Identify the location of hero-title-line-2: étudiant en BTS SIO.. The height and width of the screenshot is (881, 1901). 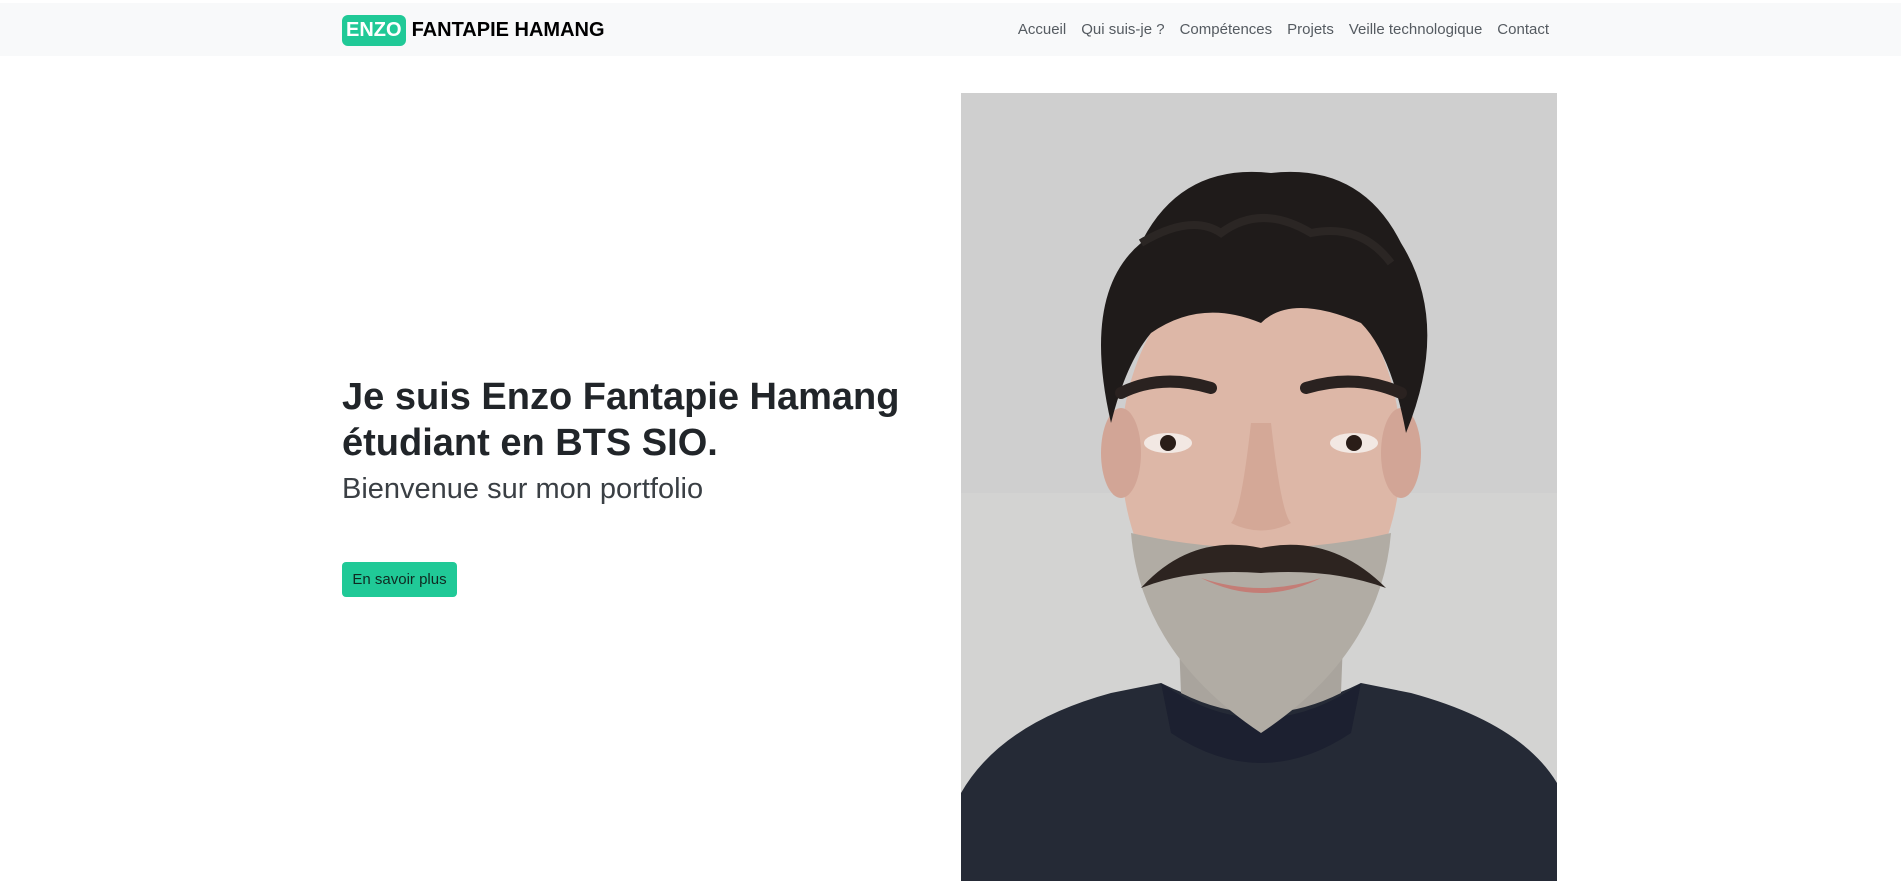
(530, 443).